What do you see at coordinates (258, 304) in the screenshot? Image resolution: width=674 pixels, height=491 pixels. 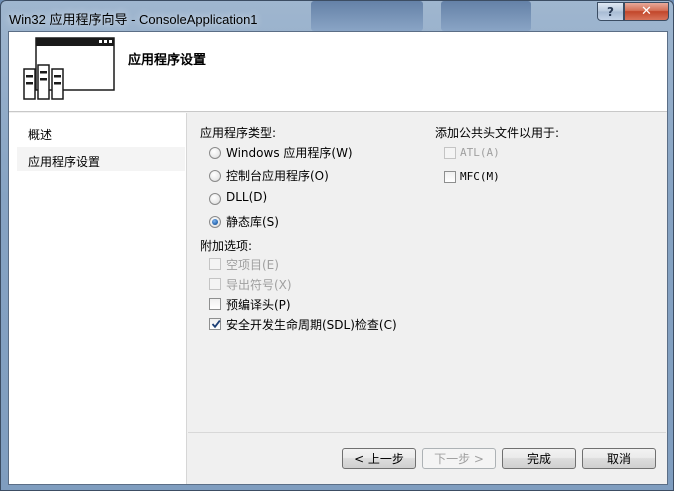 I see `checkbox-precompiled-header-label: 预编译头(P)` at bounding box center [258, 304].